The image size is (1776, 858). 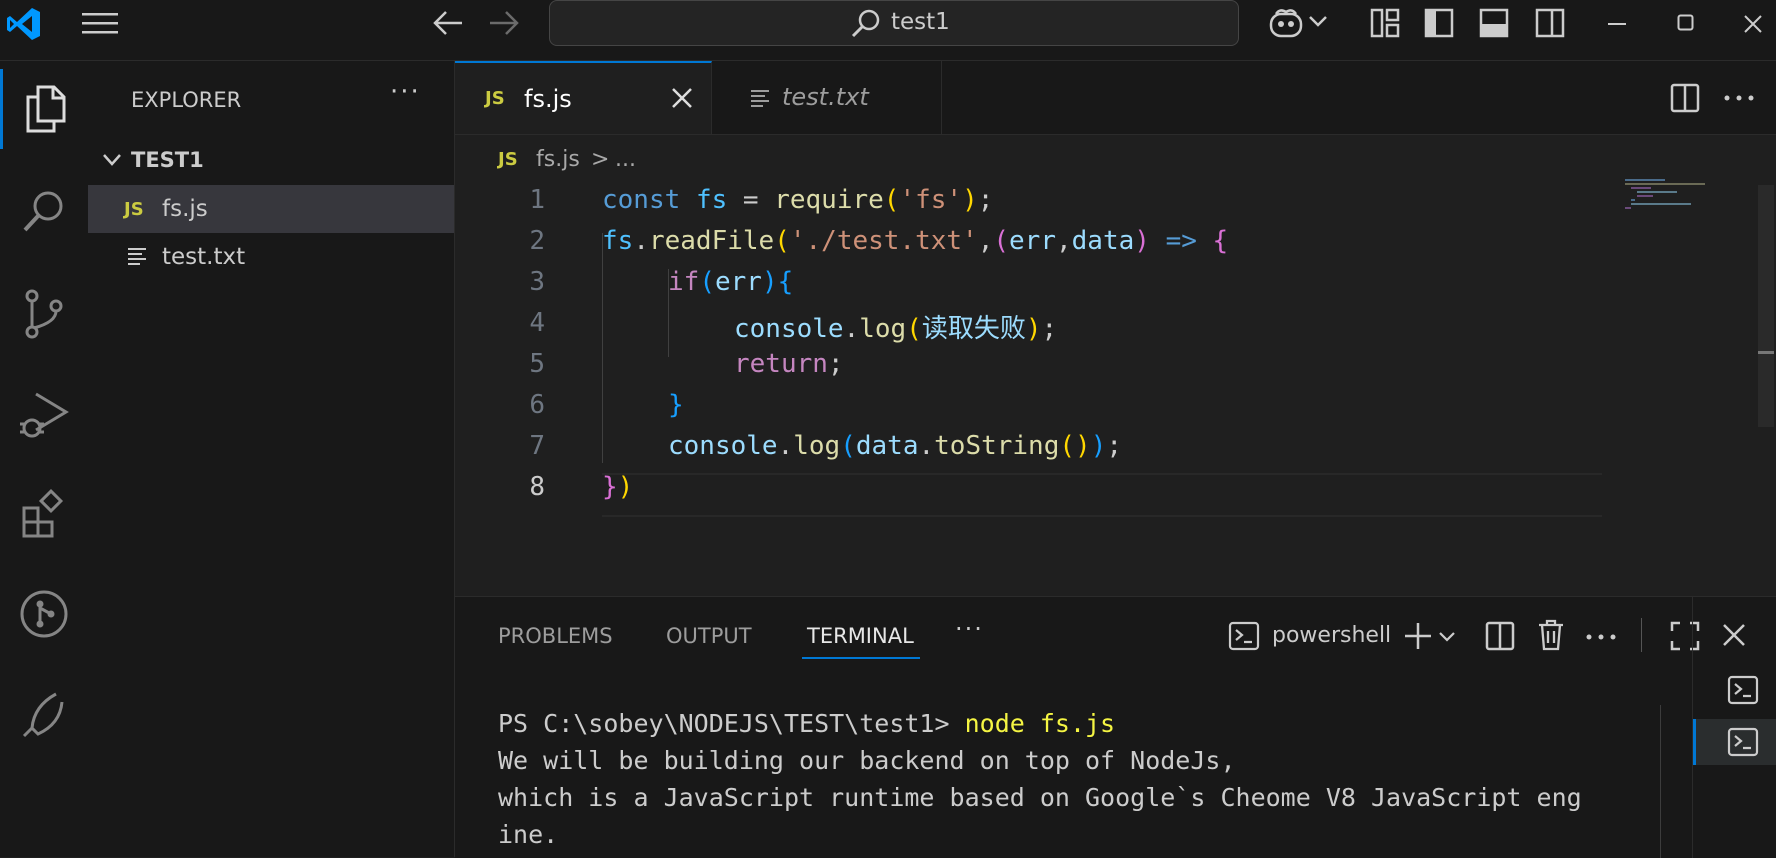 I want to click on explorer-more-actions: ···, so click(x=405, y=92).